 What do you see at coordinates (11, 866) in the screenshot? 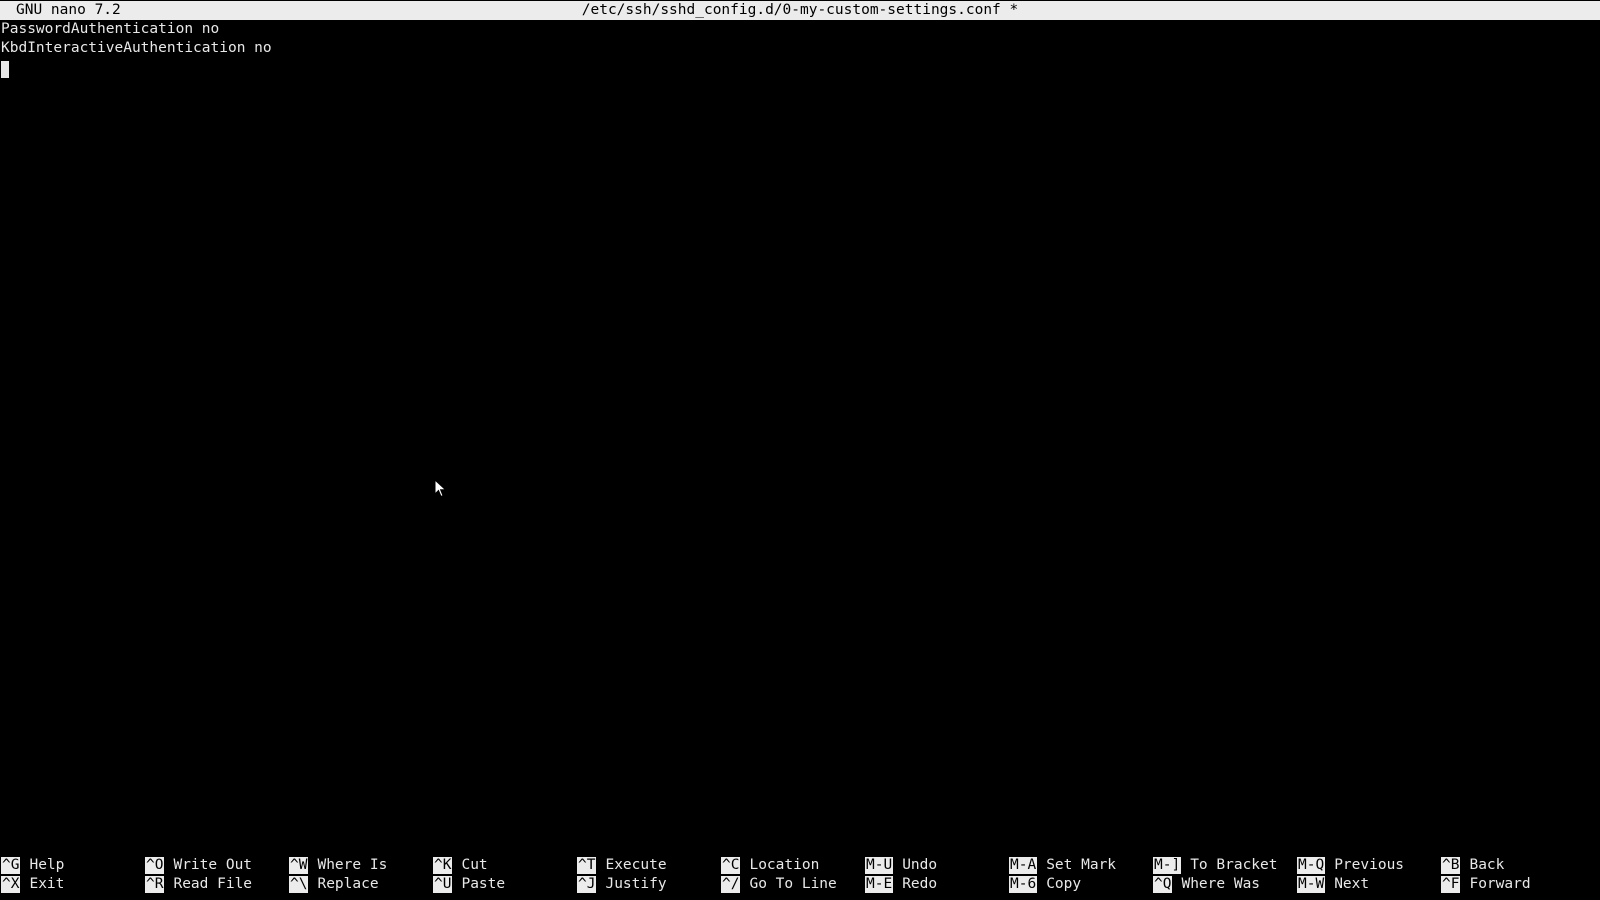
I see `shortcut-key: ^G` at bounding box center [11, 866].